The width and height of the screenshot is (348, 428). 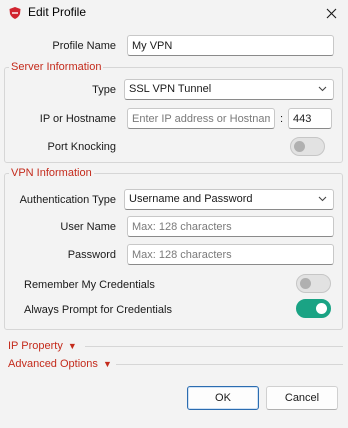 I want to click on close-button, so click(x=331, y=13).